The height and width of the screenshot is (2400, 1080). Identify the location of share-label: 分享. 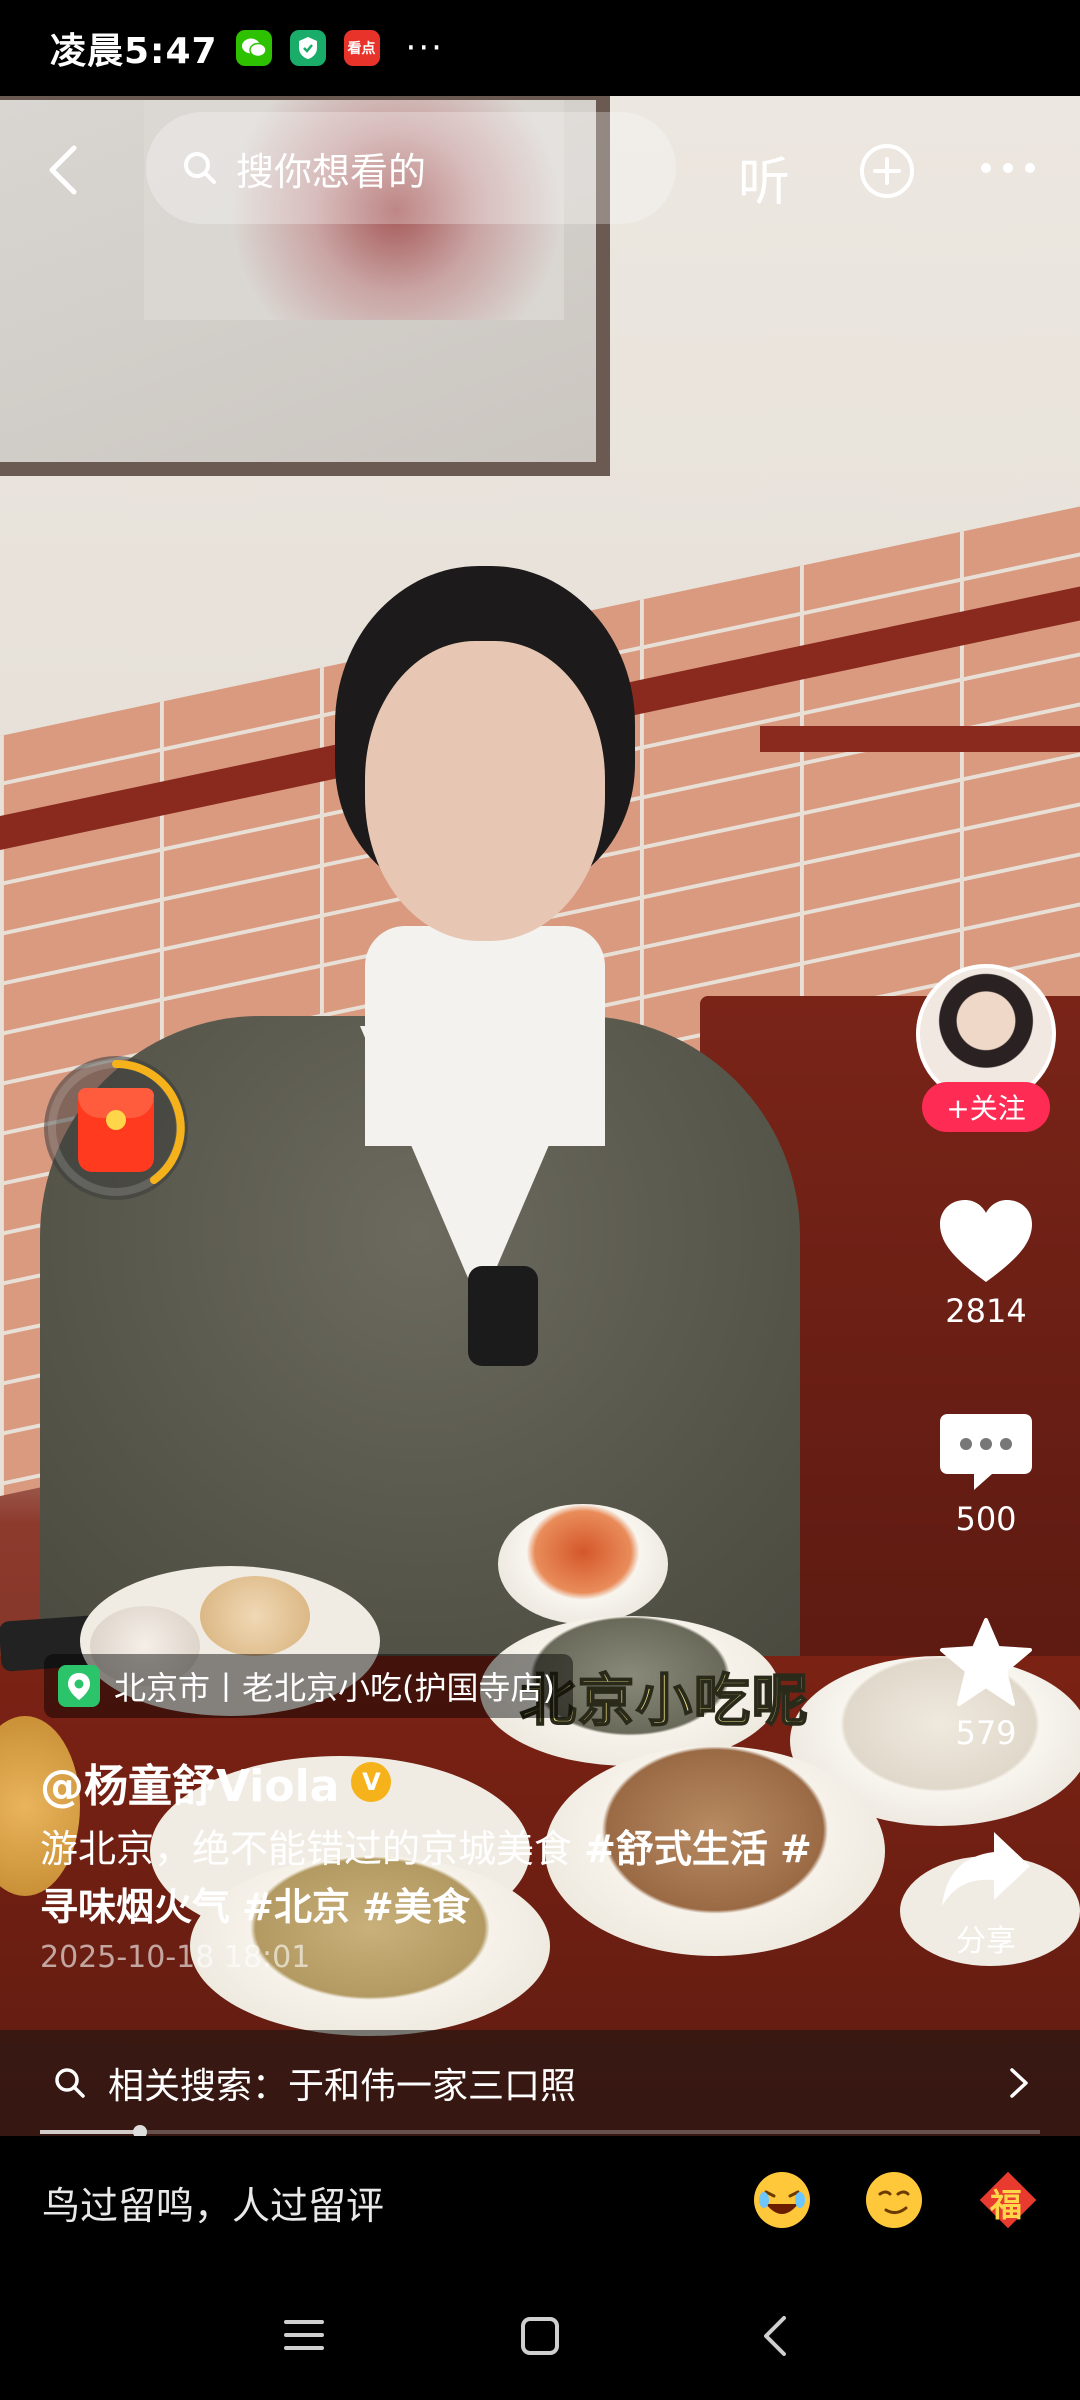
(986, 1941).